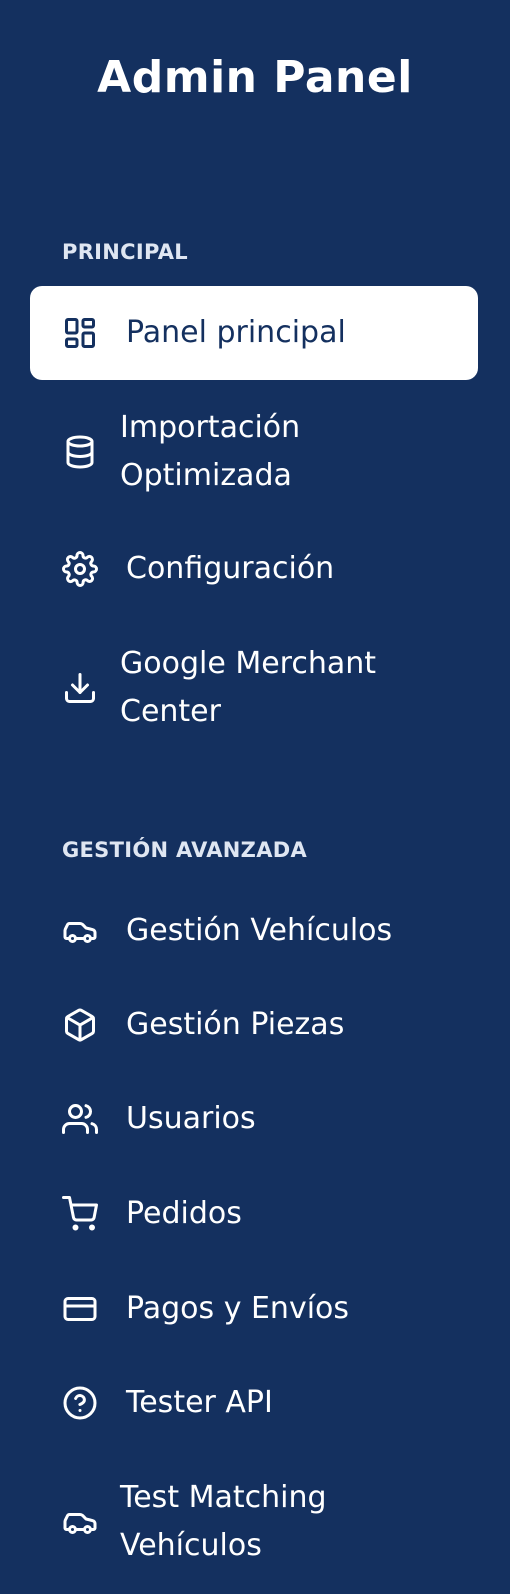 Image resolution: width=510 pixels, height=1594 pixels. What do you see at coordinates (254, 1214) in the screenshot?
I see `sidebar-item-pedidos: Pedidos` at bounding box center [254, 1214].